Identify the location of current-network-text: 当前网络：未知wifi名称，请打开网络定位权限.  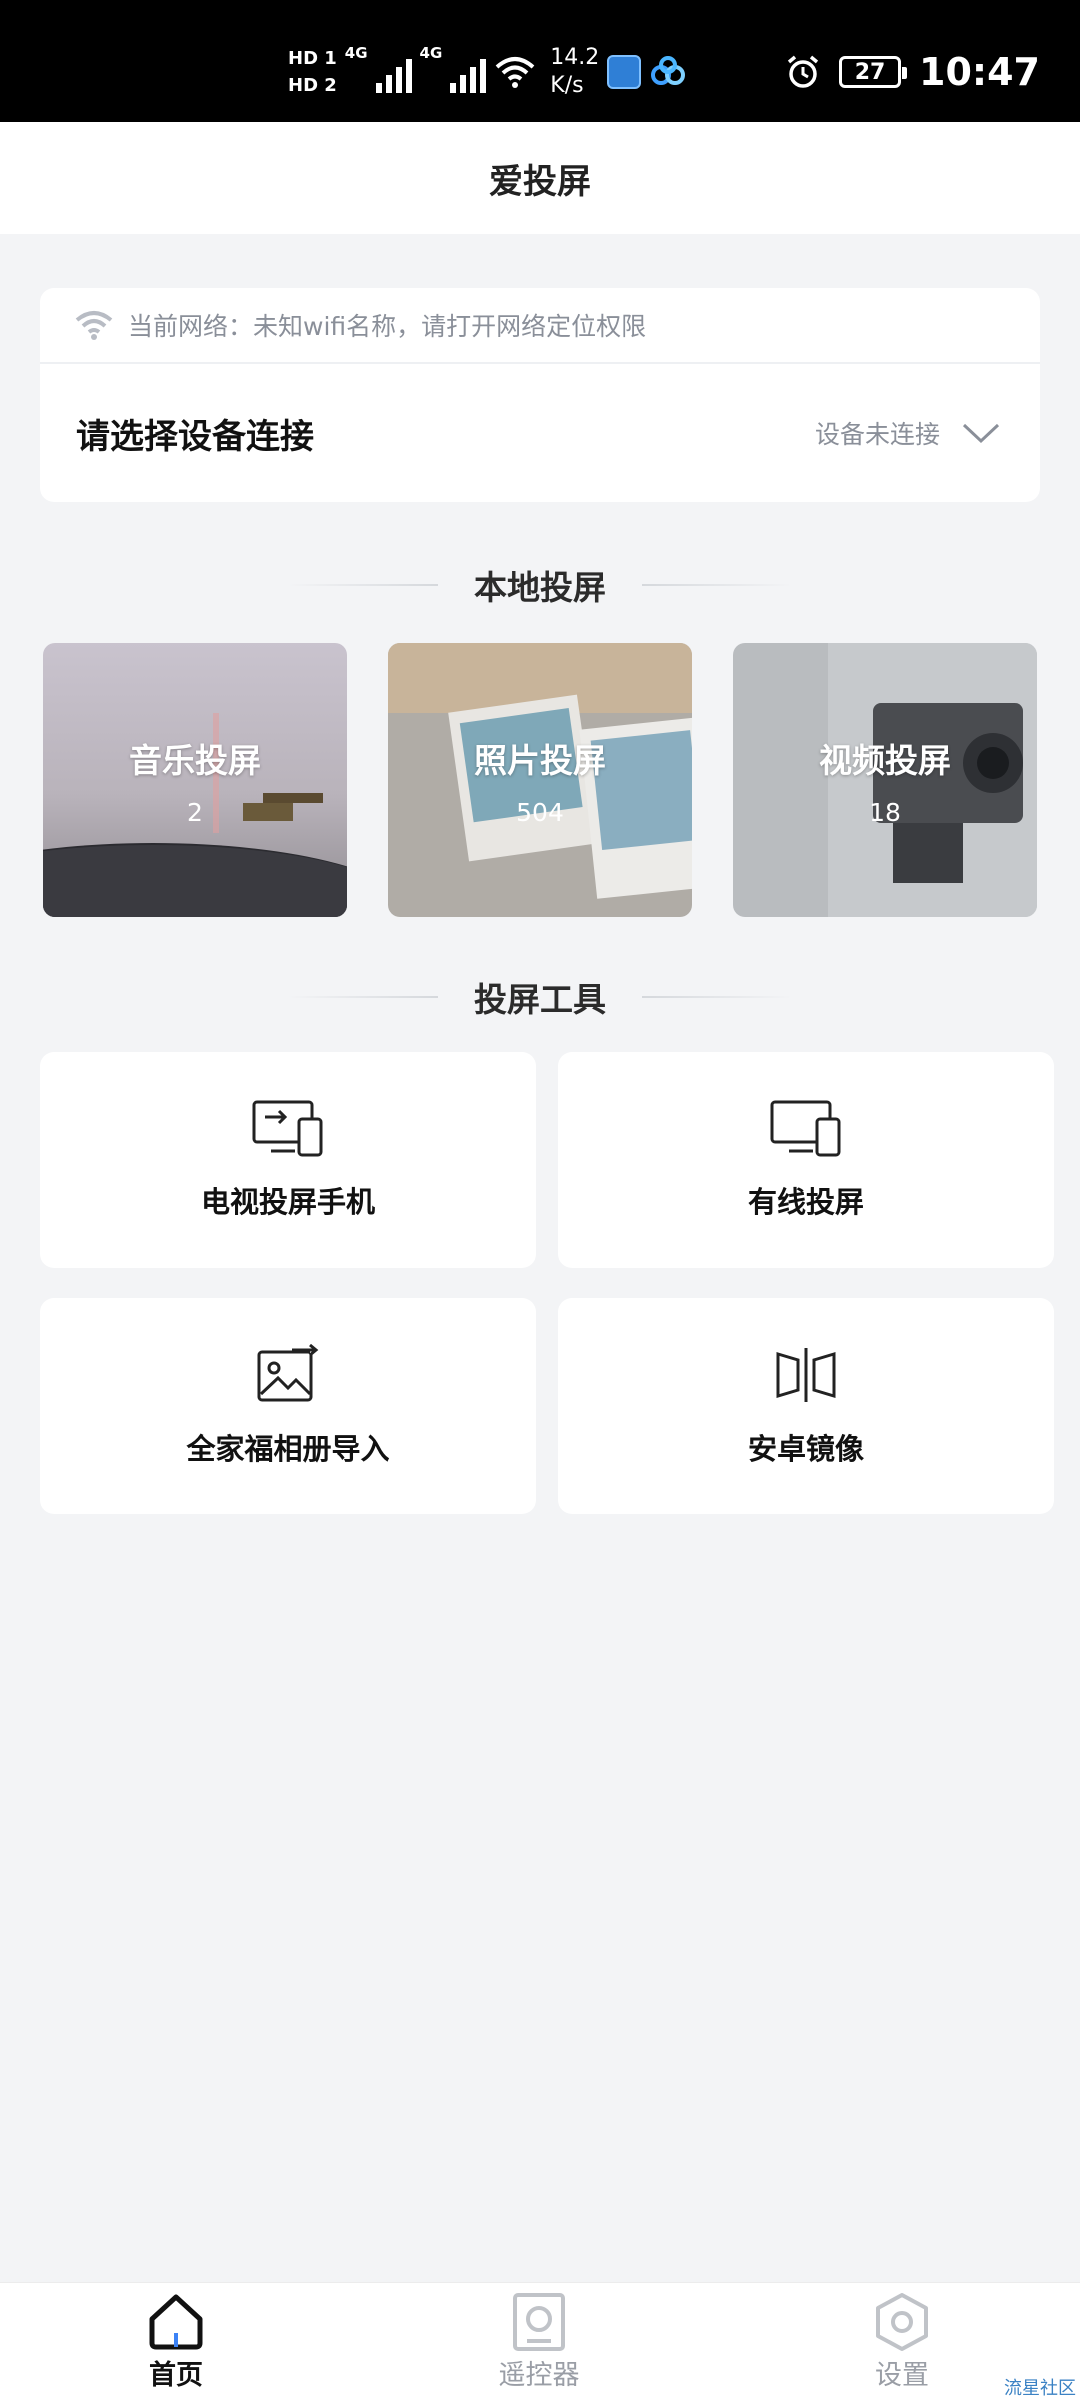
(387, 326).